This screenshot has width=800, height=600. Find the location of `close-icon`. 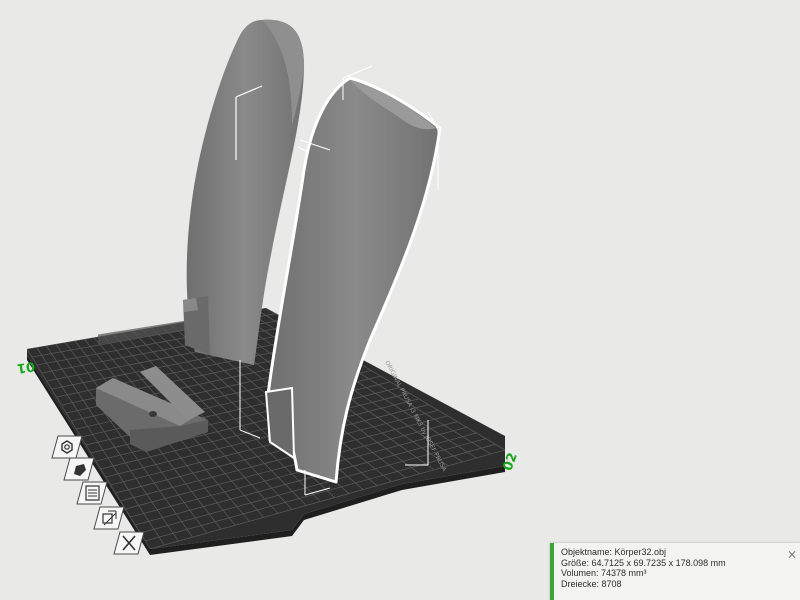

close-icon is located at coordinates (129, 543).